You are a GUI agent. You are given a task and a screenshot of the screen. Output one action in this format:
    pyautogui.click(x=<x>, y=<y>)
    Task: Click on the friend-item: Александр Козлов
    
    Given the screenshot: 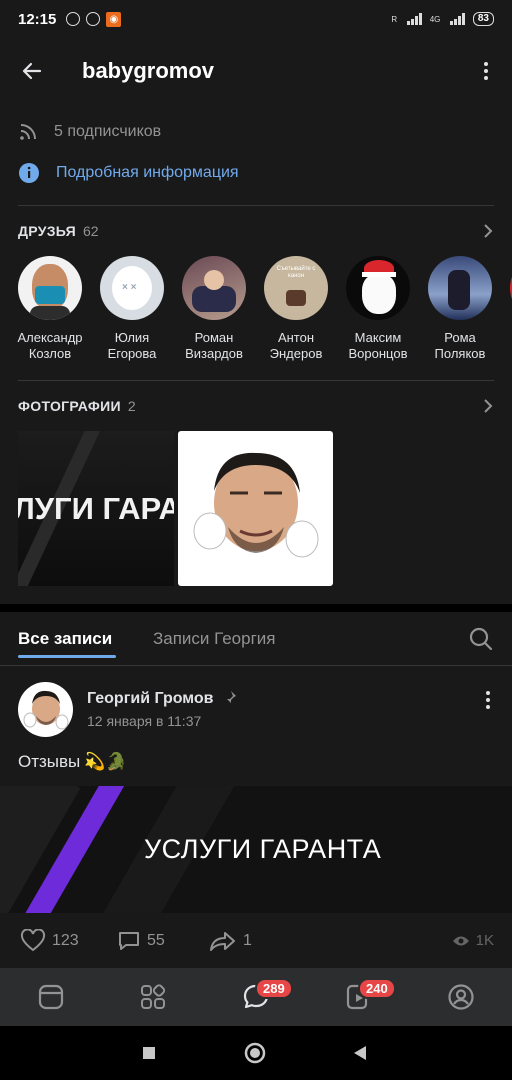 What is the action you would take?
    pyautogui.click(x=50, y=309)
    